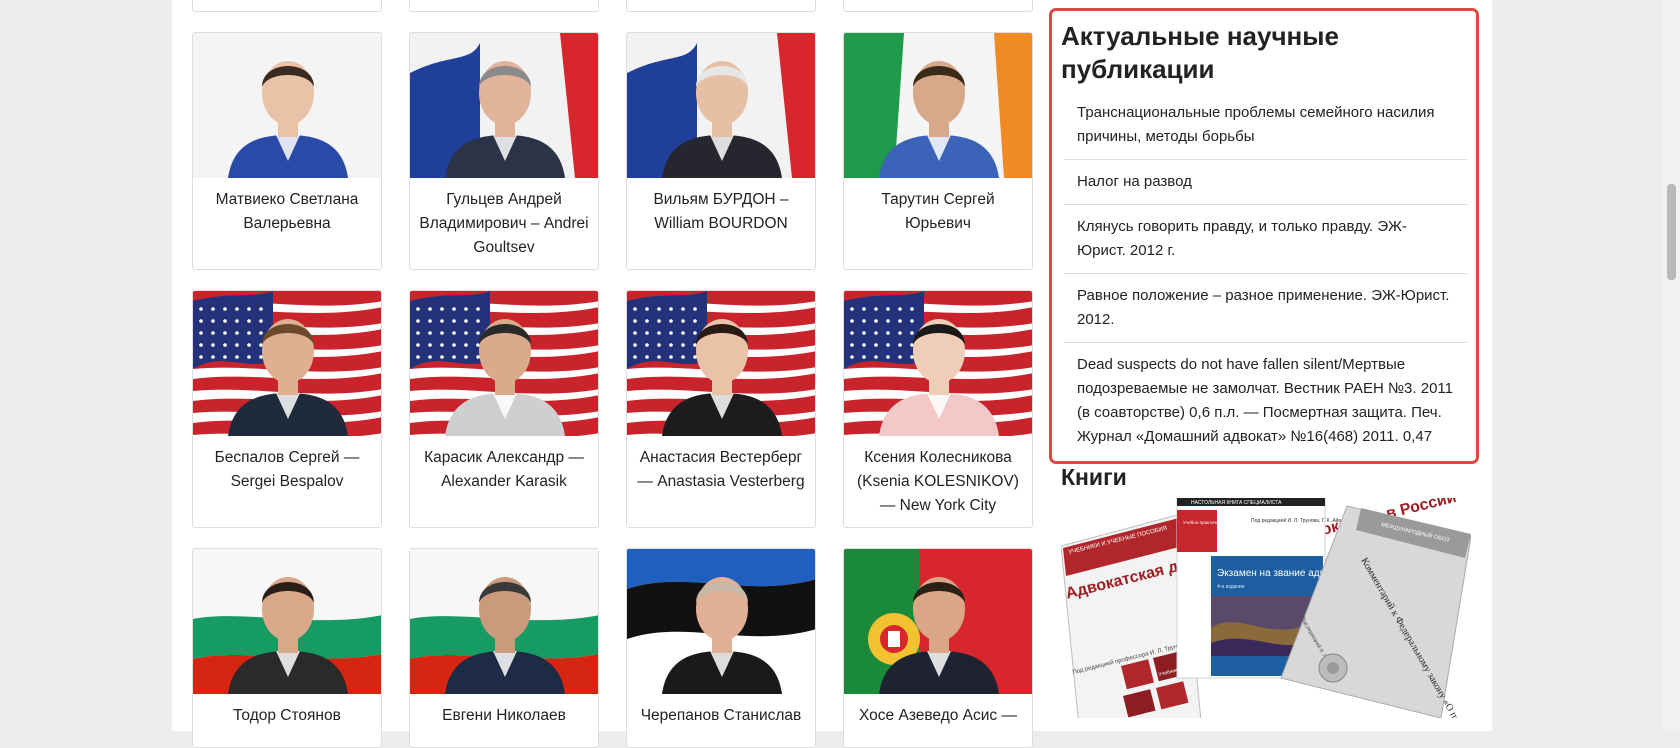 Image resolution: width=1680 pixels, height=748 pixels. What do you see at coordinates (504, 465) in the screenshot?
I see `person-name-link: Карасик Александр — Alexander Karasik` at bounding box center [504, 465].